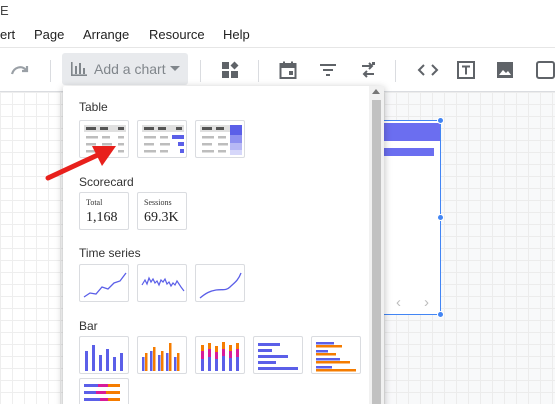 This screenshot has width=555, height=404. I want to click on stacked-column-thumbnail-icon, so click(220, 356).